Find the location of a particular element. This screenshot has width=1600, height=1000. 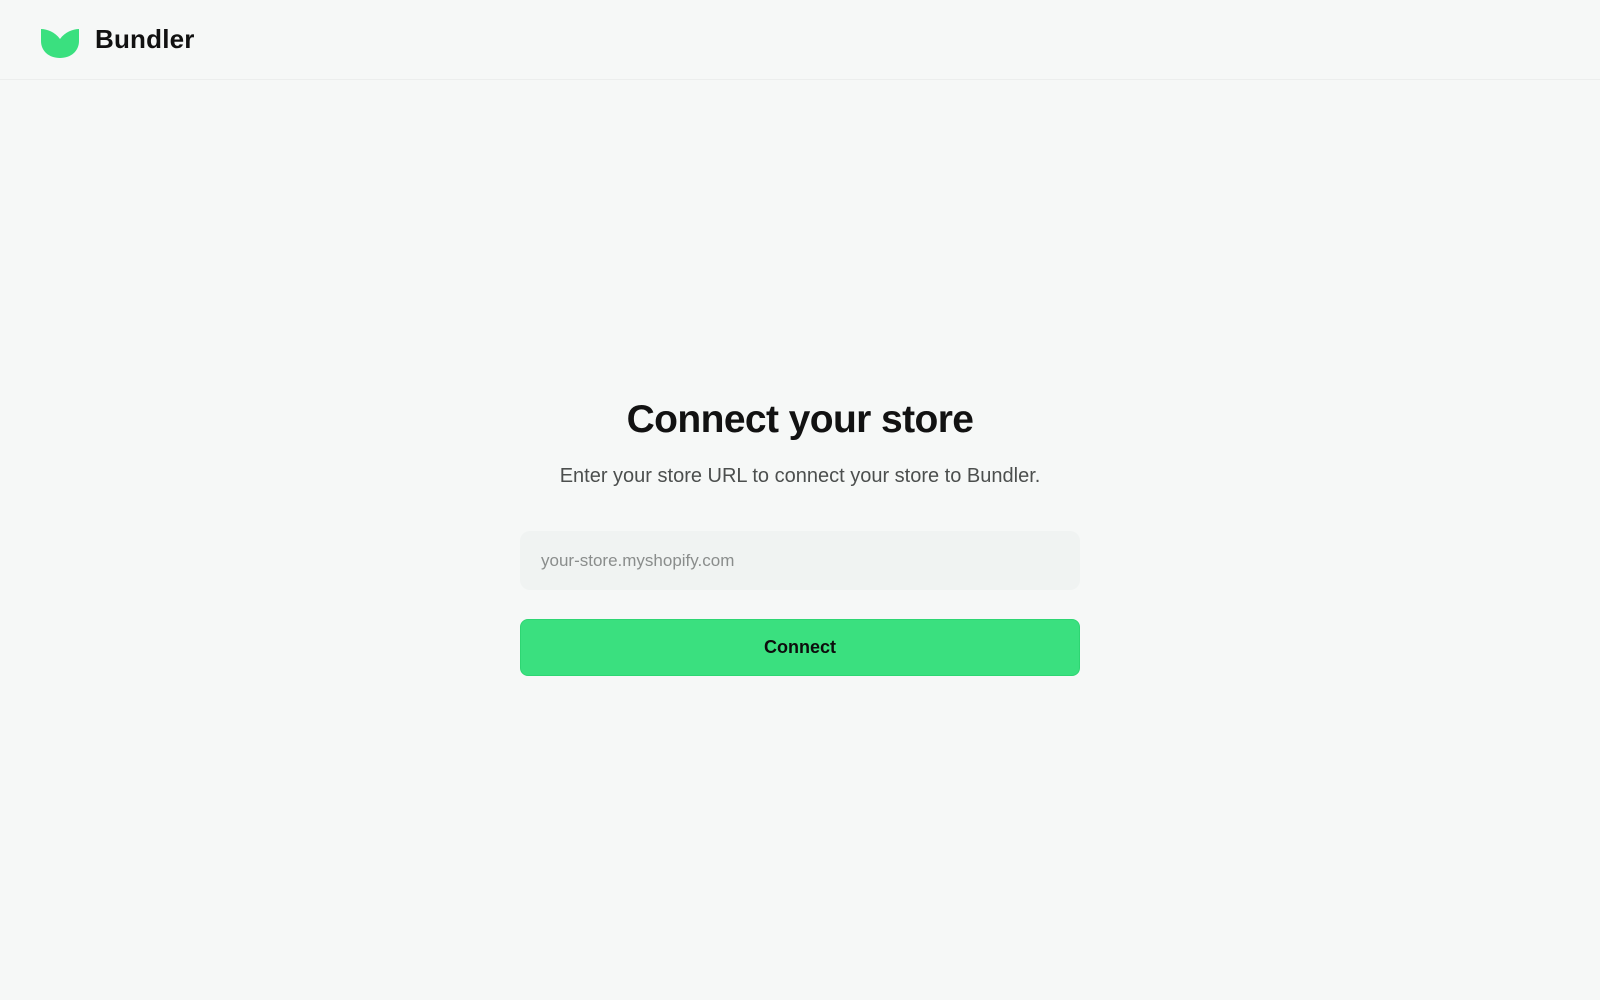

brand-name: Bundler is located at coordinates (145, 39).